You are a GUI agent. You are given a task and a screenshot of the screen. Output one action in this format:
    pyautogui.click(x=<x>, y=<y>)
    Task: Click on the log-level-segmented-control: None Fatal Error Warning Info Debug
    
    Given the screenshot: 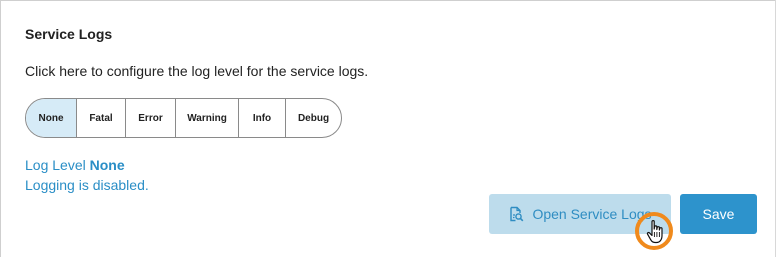 What is the action you would take?
    pyautogui.click(x=183, y=118)
    